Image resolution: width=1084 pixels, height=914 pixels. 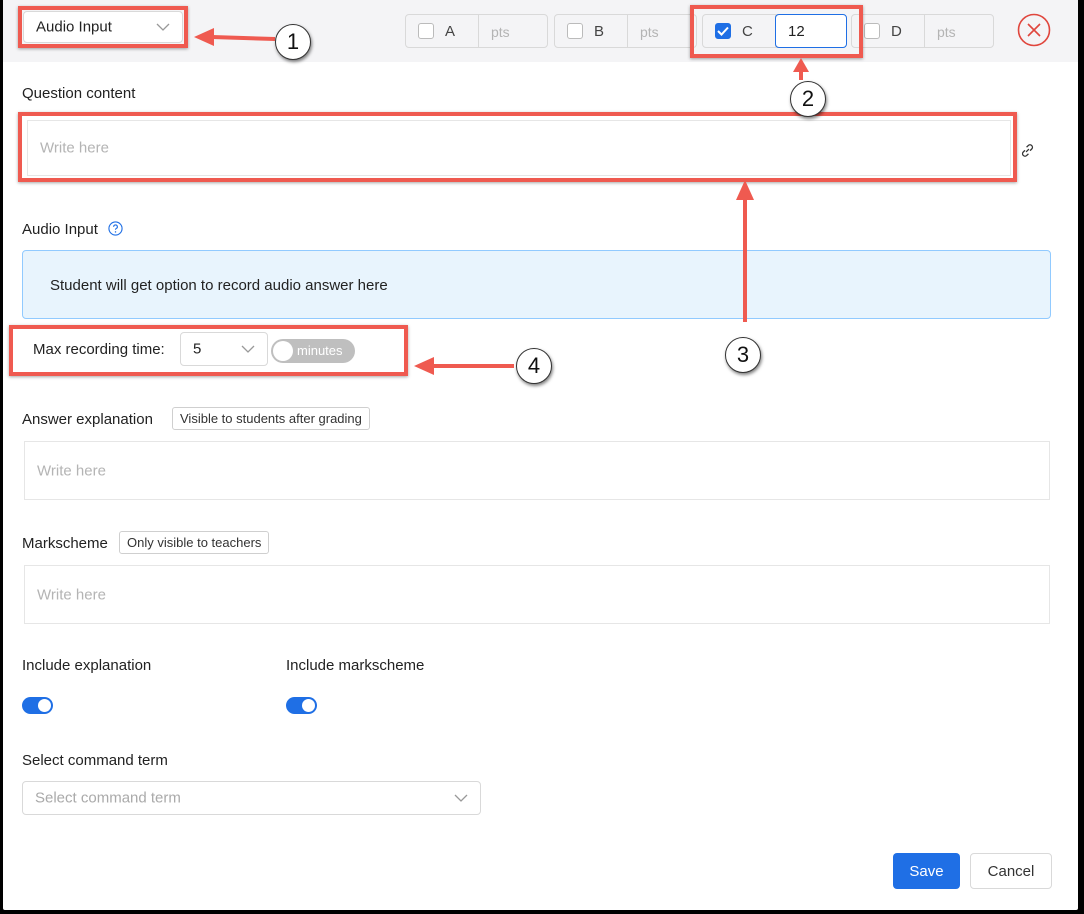 I want to click on arrow-1-shaft, so click(x=243, y=38).